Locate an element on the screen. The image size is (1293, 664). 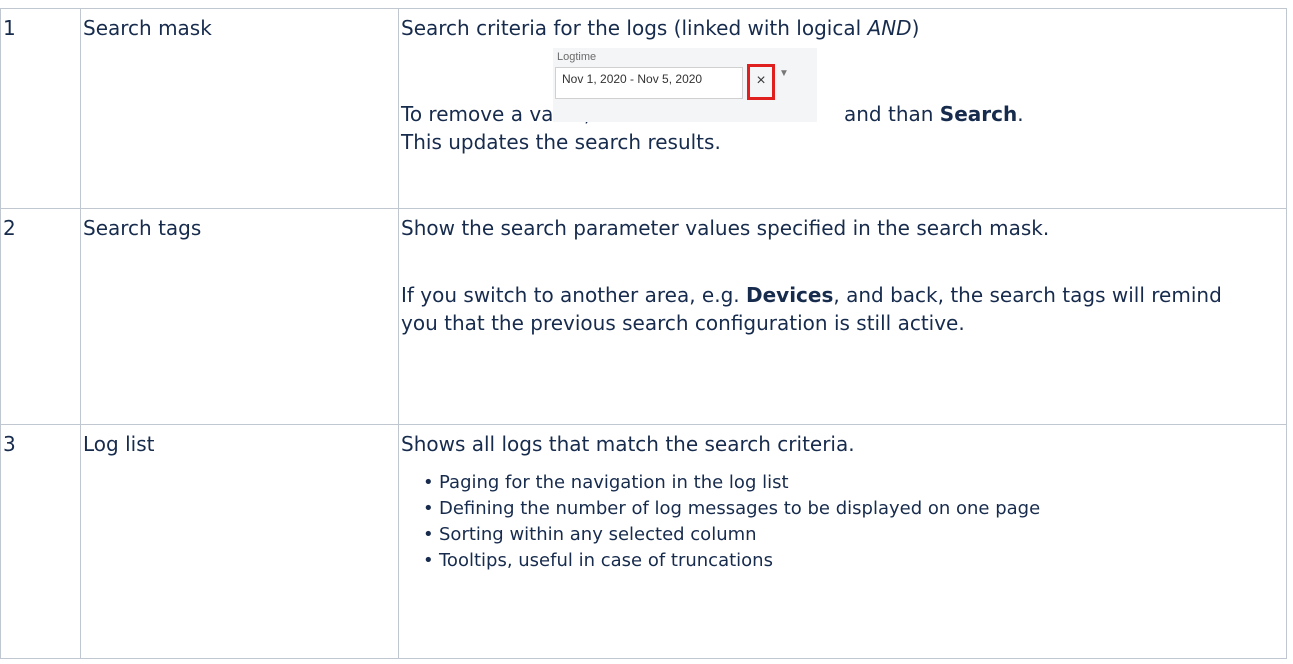
row-name: Search mask is located at coordinates (239, 108).